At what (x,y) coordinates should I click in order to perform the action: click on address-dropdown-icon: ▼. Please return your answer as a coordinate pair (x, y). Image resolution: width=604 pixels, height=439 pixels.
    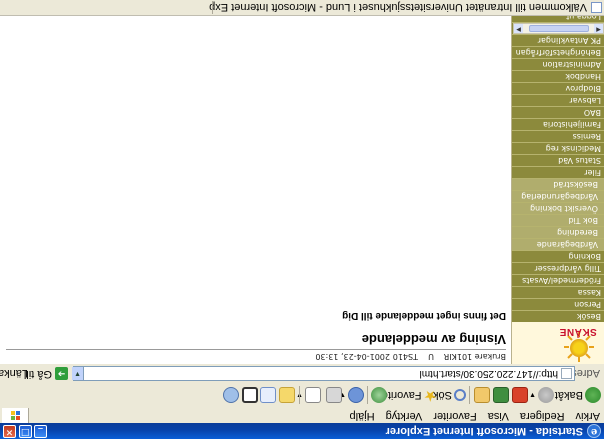
    Looking at the image, I should click on (78, 373).